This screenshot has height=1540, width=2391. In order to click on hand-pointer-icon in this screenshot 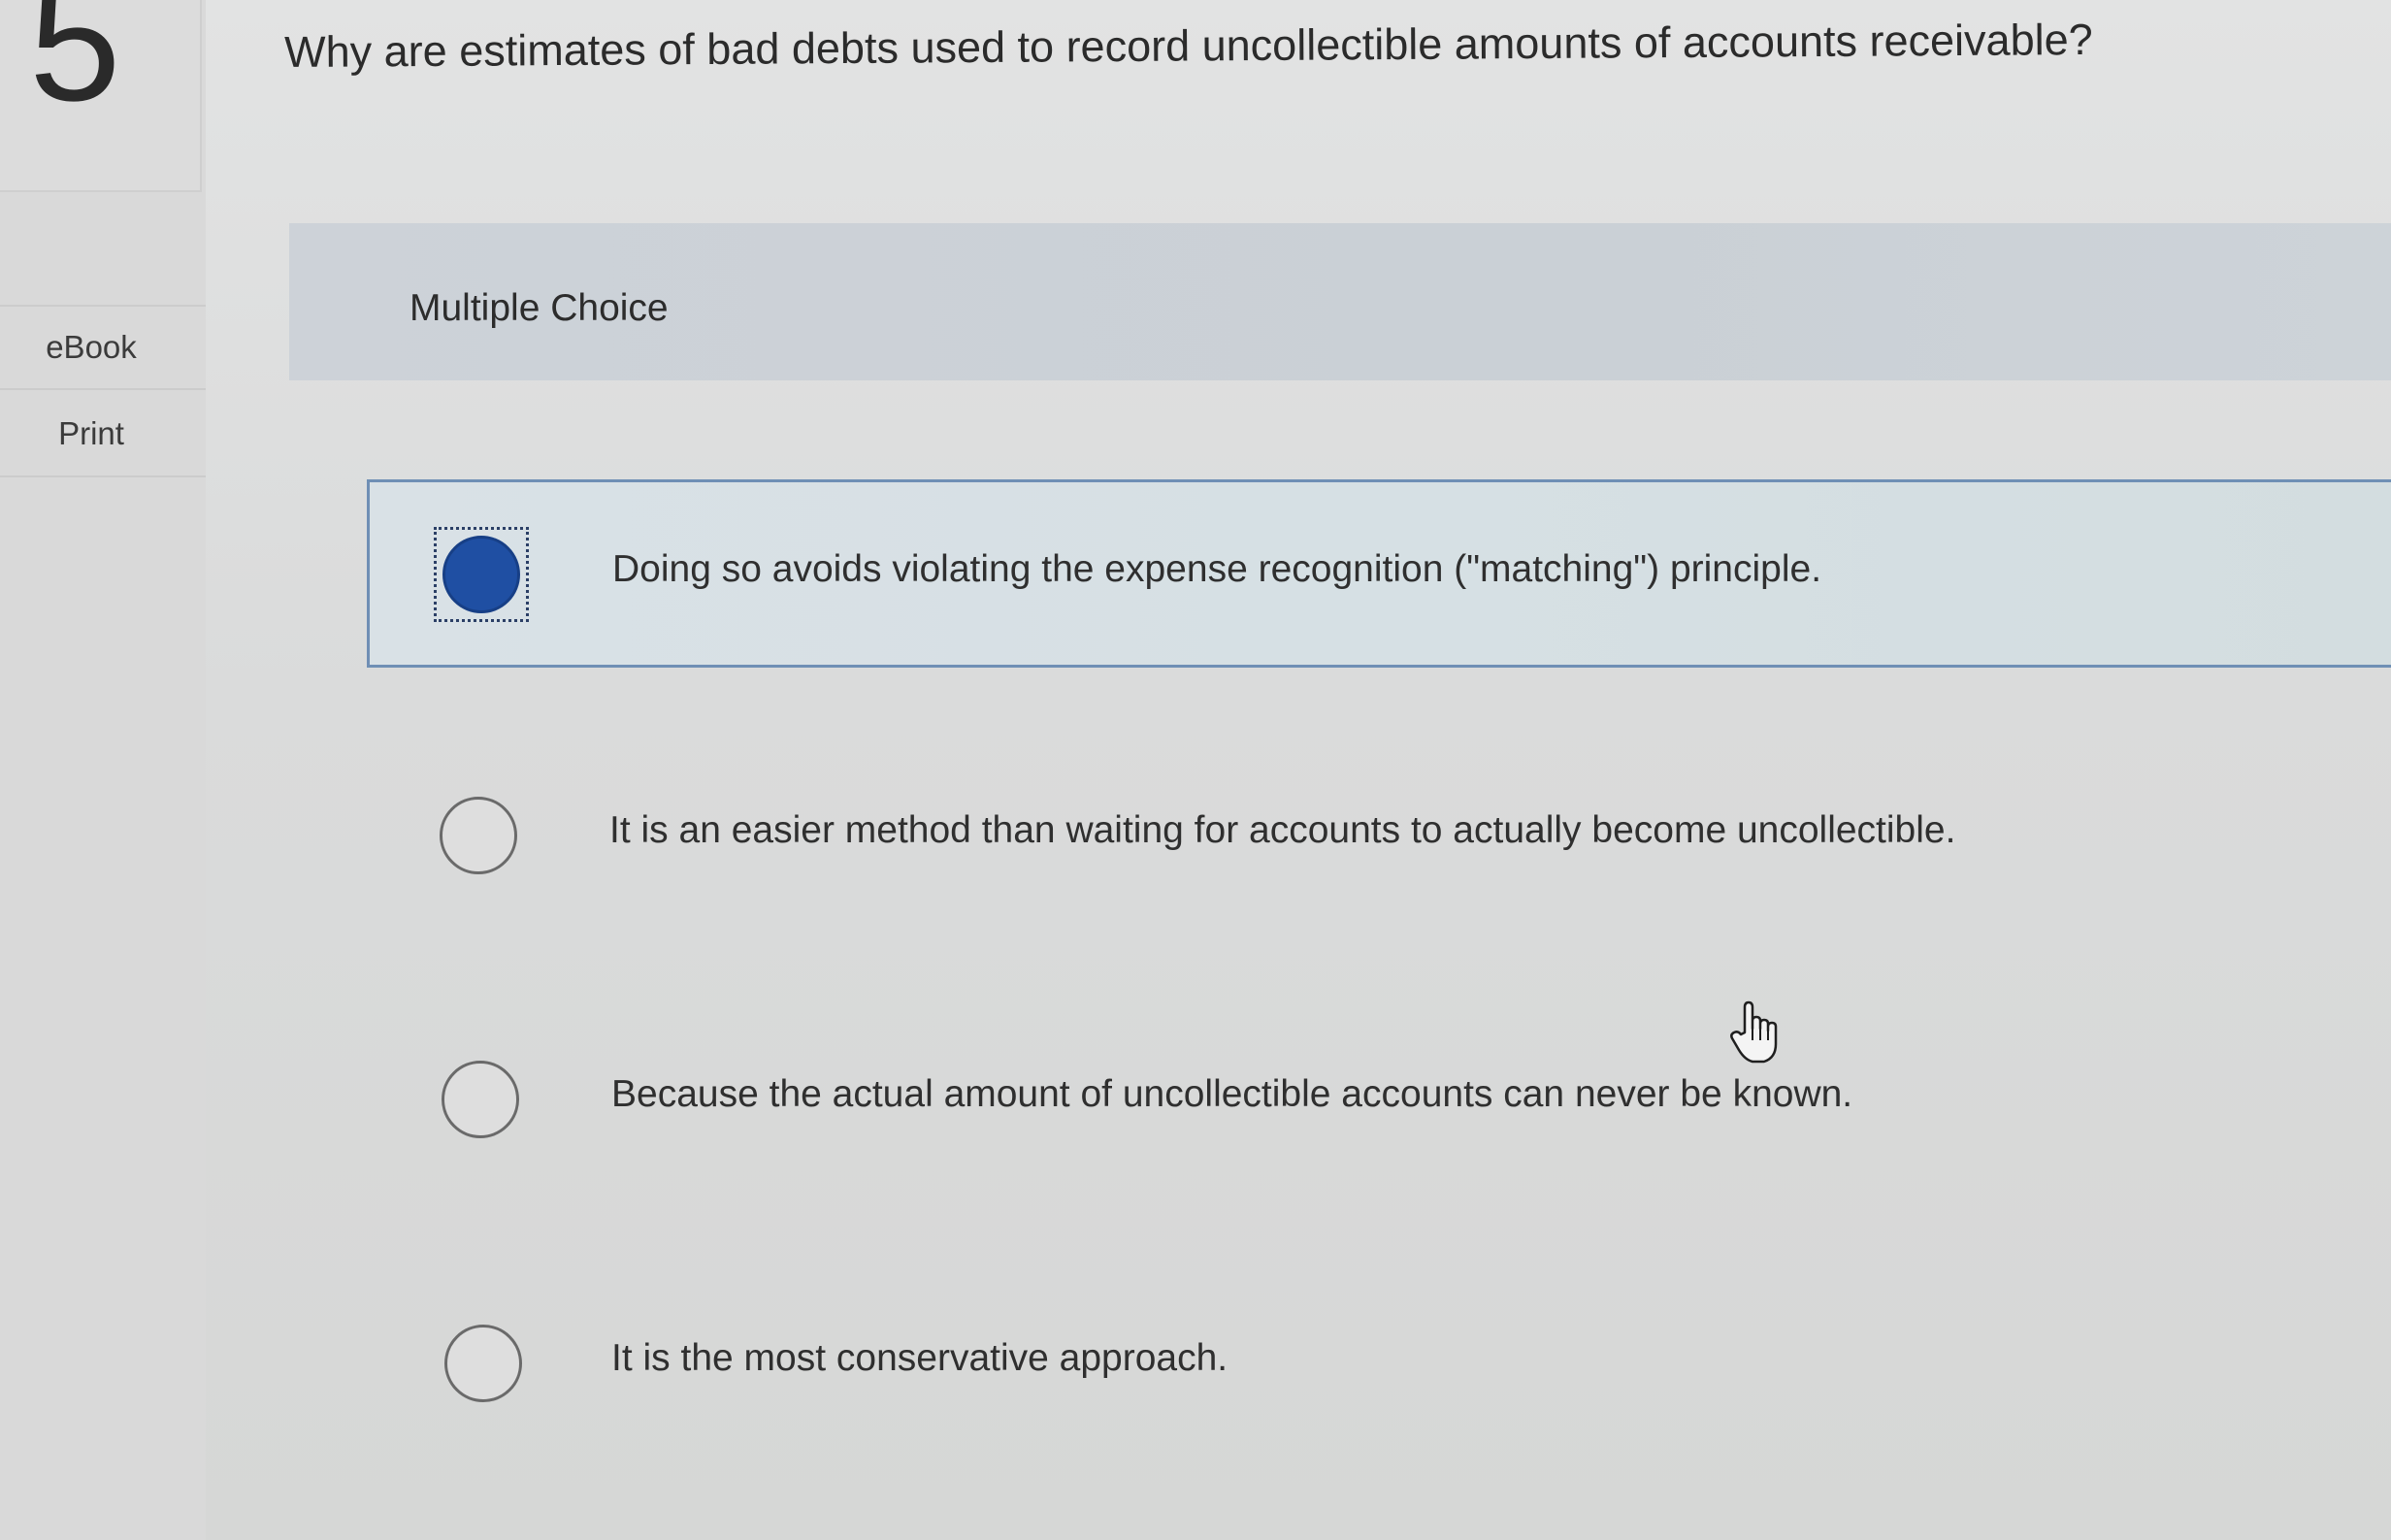, I will do `click(1754, 1032)`.